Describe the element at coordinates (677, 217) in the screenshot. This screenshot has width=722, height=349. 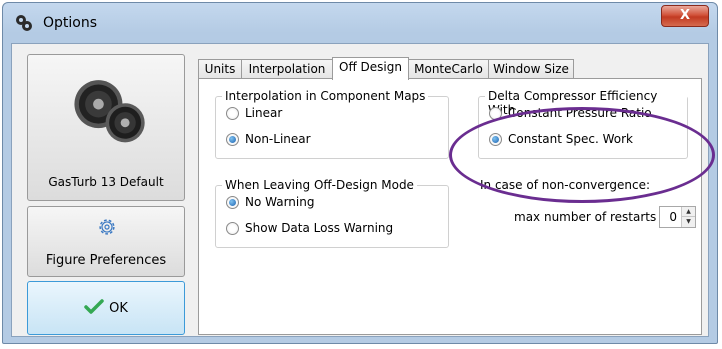
I see `max-restarts-spinner: 0 ▲ ▼` at that location.